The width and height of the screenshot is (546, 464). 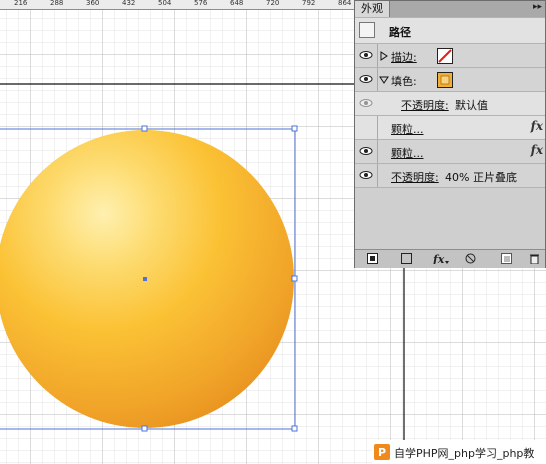 I want to click on object-opacity-row: 不透明度: 40% 正片叠底, so click(x=450, y=175).